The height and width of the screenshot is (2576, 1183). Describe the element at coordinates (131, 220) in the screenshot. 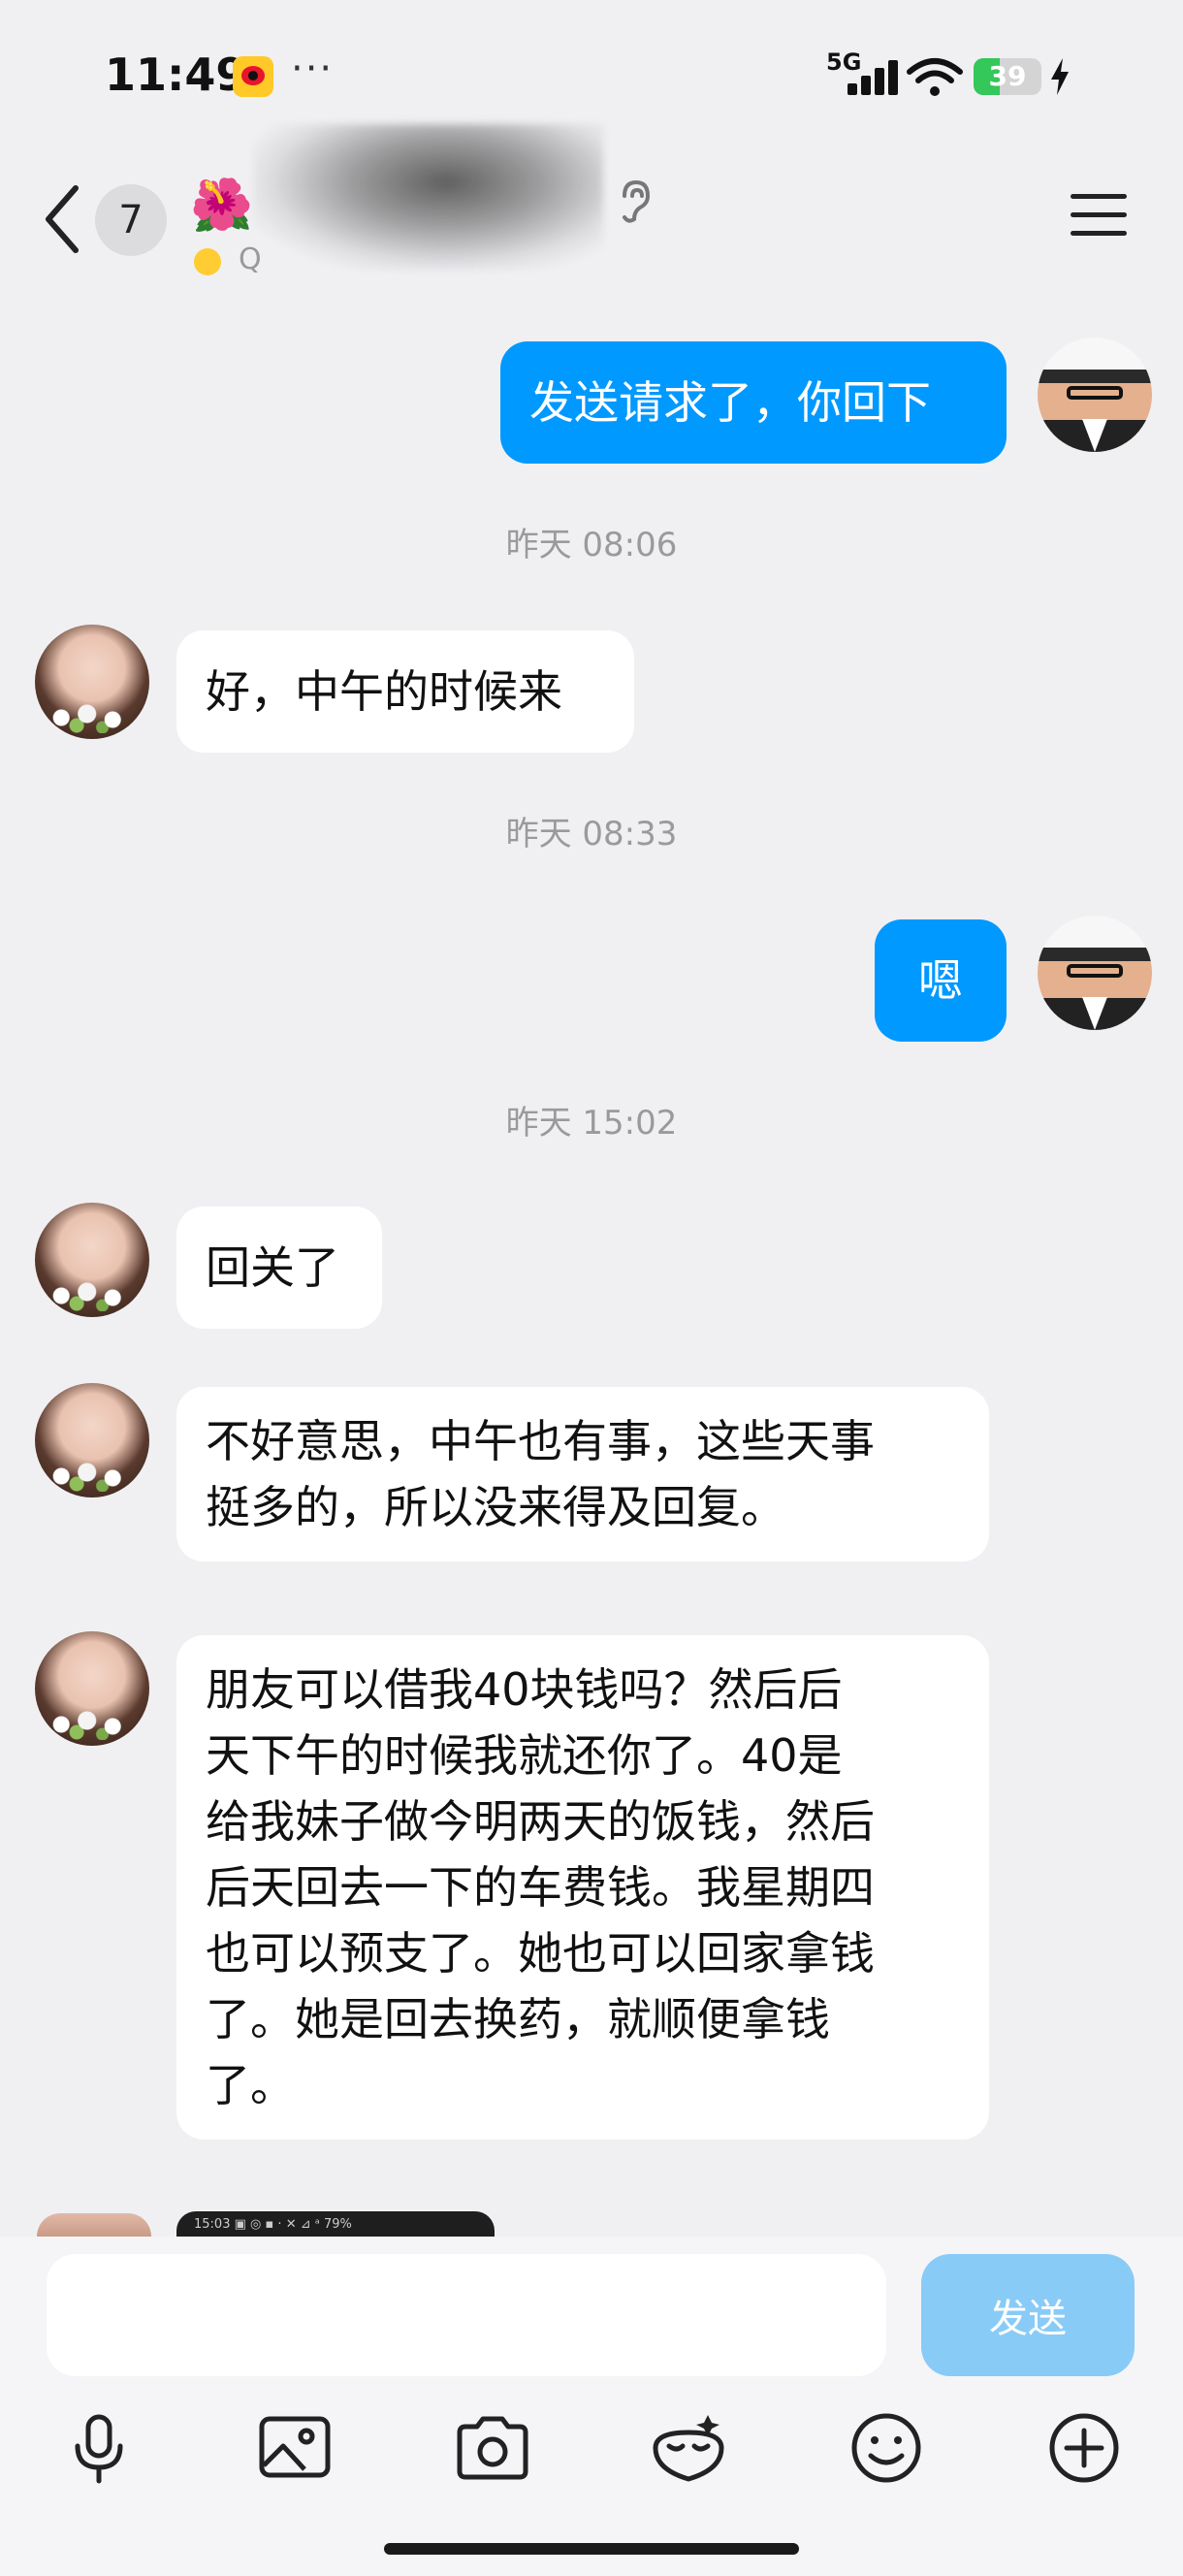

I see `unread-count-badge: 7` at that location.